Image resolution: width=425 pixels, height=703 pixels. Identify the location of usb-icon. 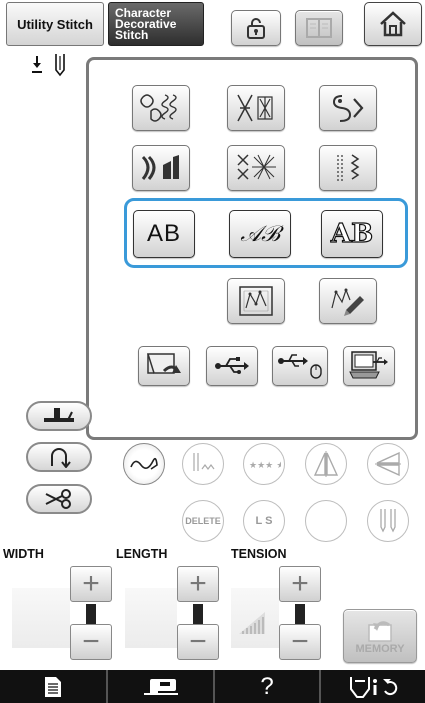
(232, 365).